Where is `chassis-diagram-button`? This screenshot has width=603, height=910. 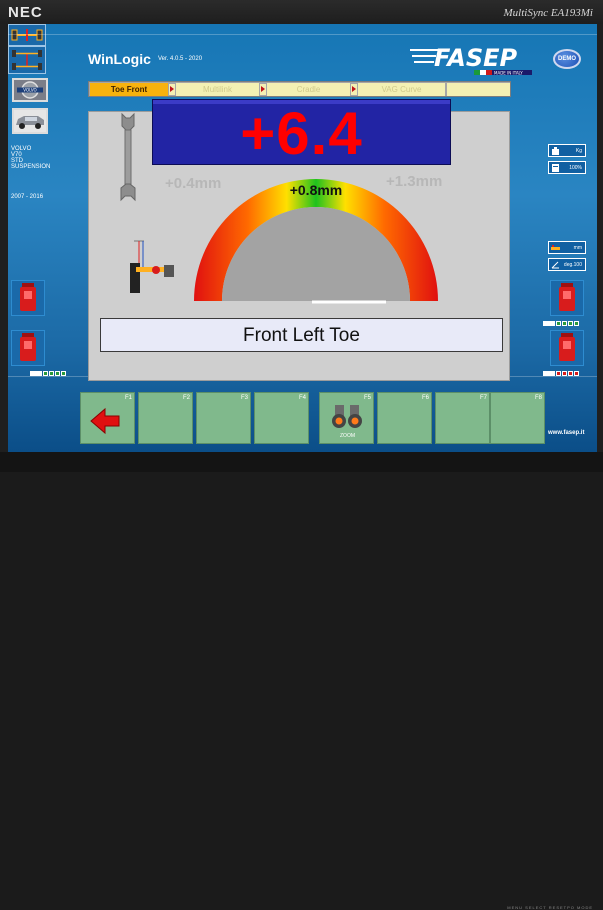 chassis-diagram-button is located at coordinates (27, 60).